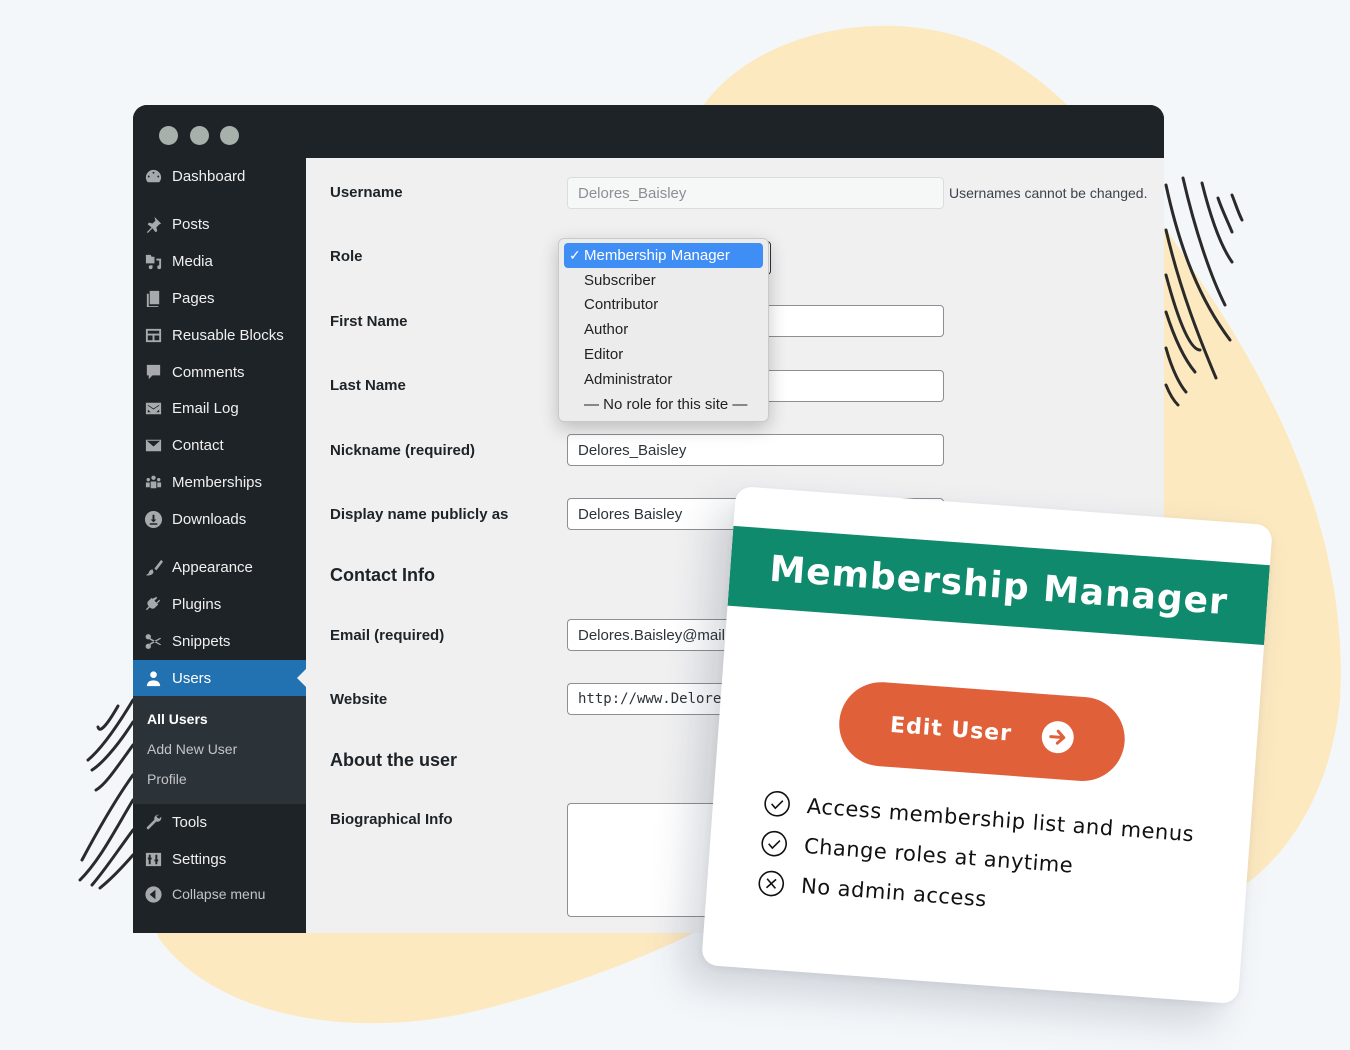  What do you see at coordinates (153, 482) in the screenshot?
I see `groups-icon` at bounding box center [153, 482].